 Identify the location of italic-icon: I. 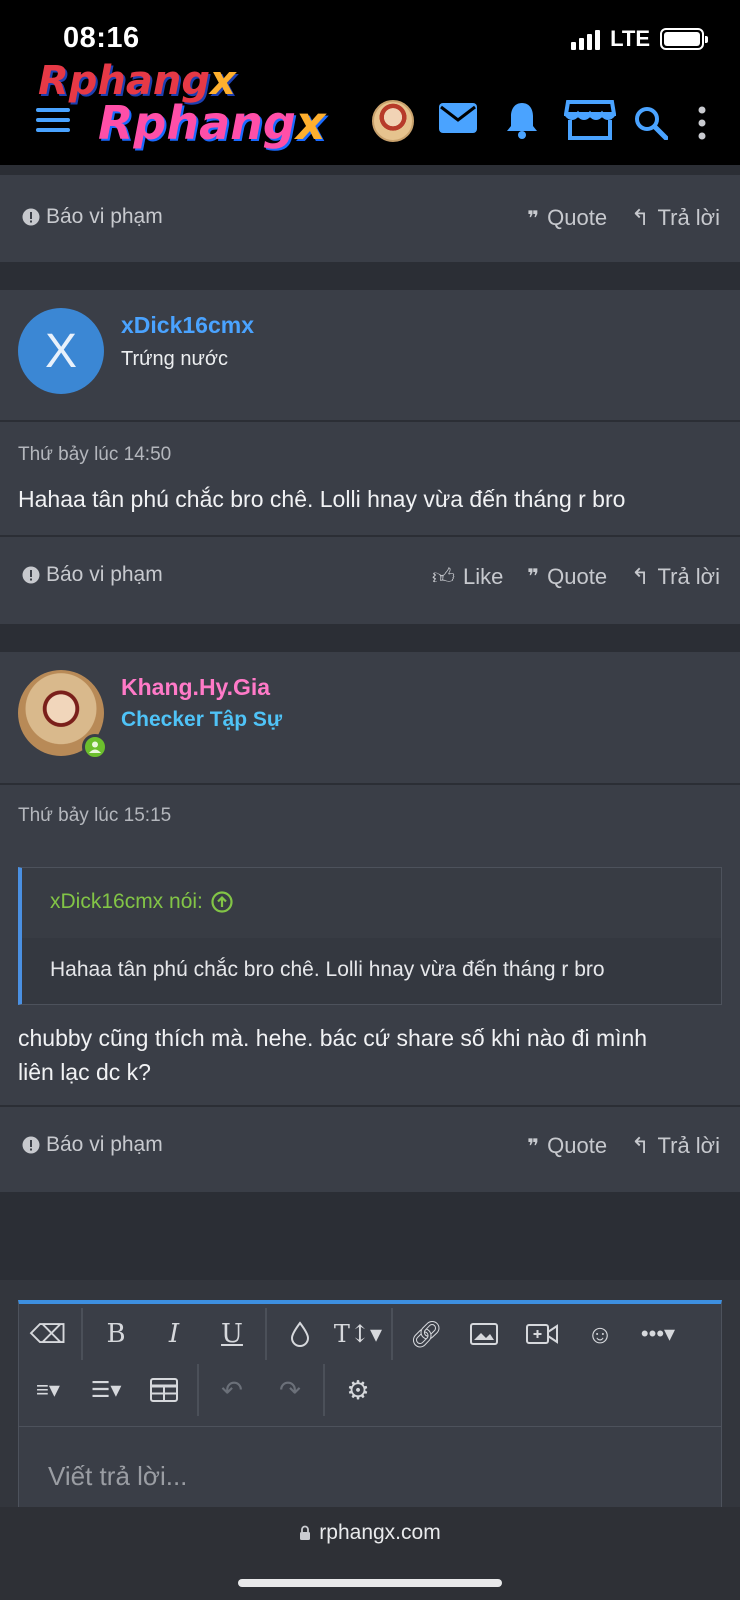
(174, 1334).